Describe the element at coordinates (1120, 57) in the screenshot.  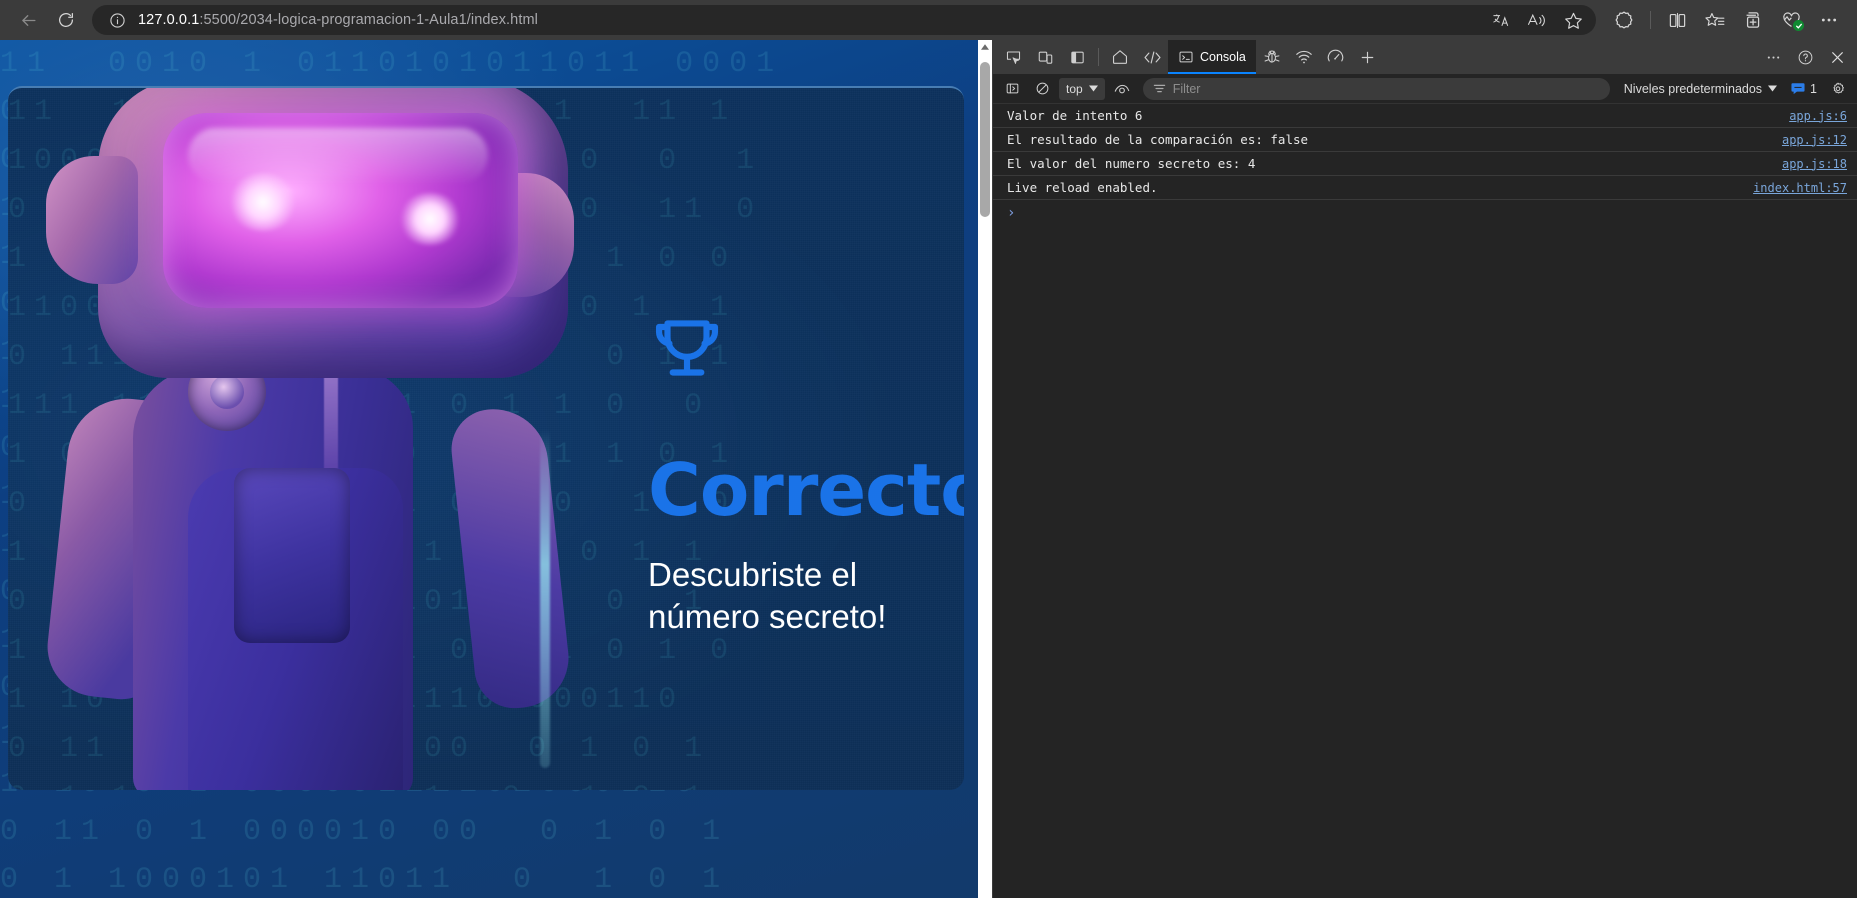
I see `welcome-home-icon` at that location.